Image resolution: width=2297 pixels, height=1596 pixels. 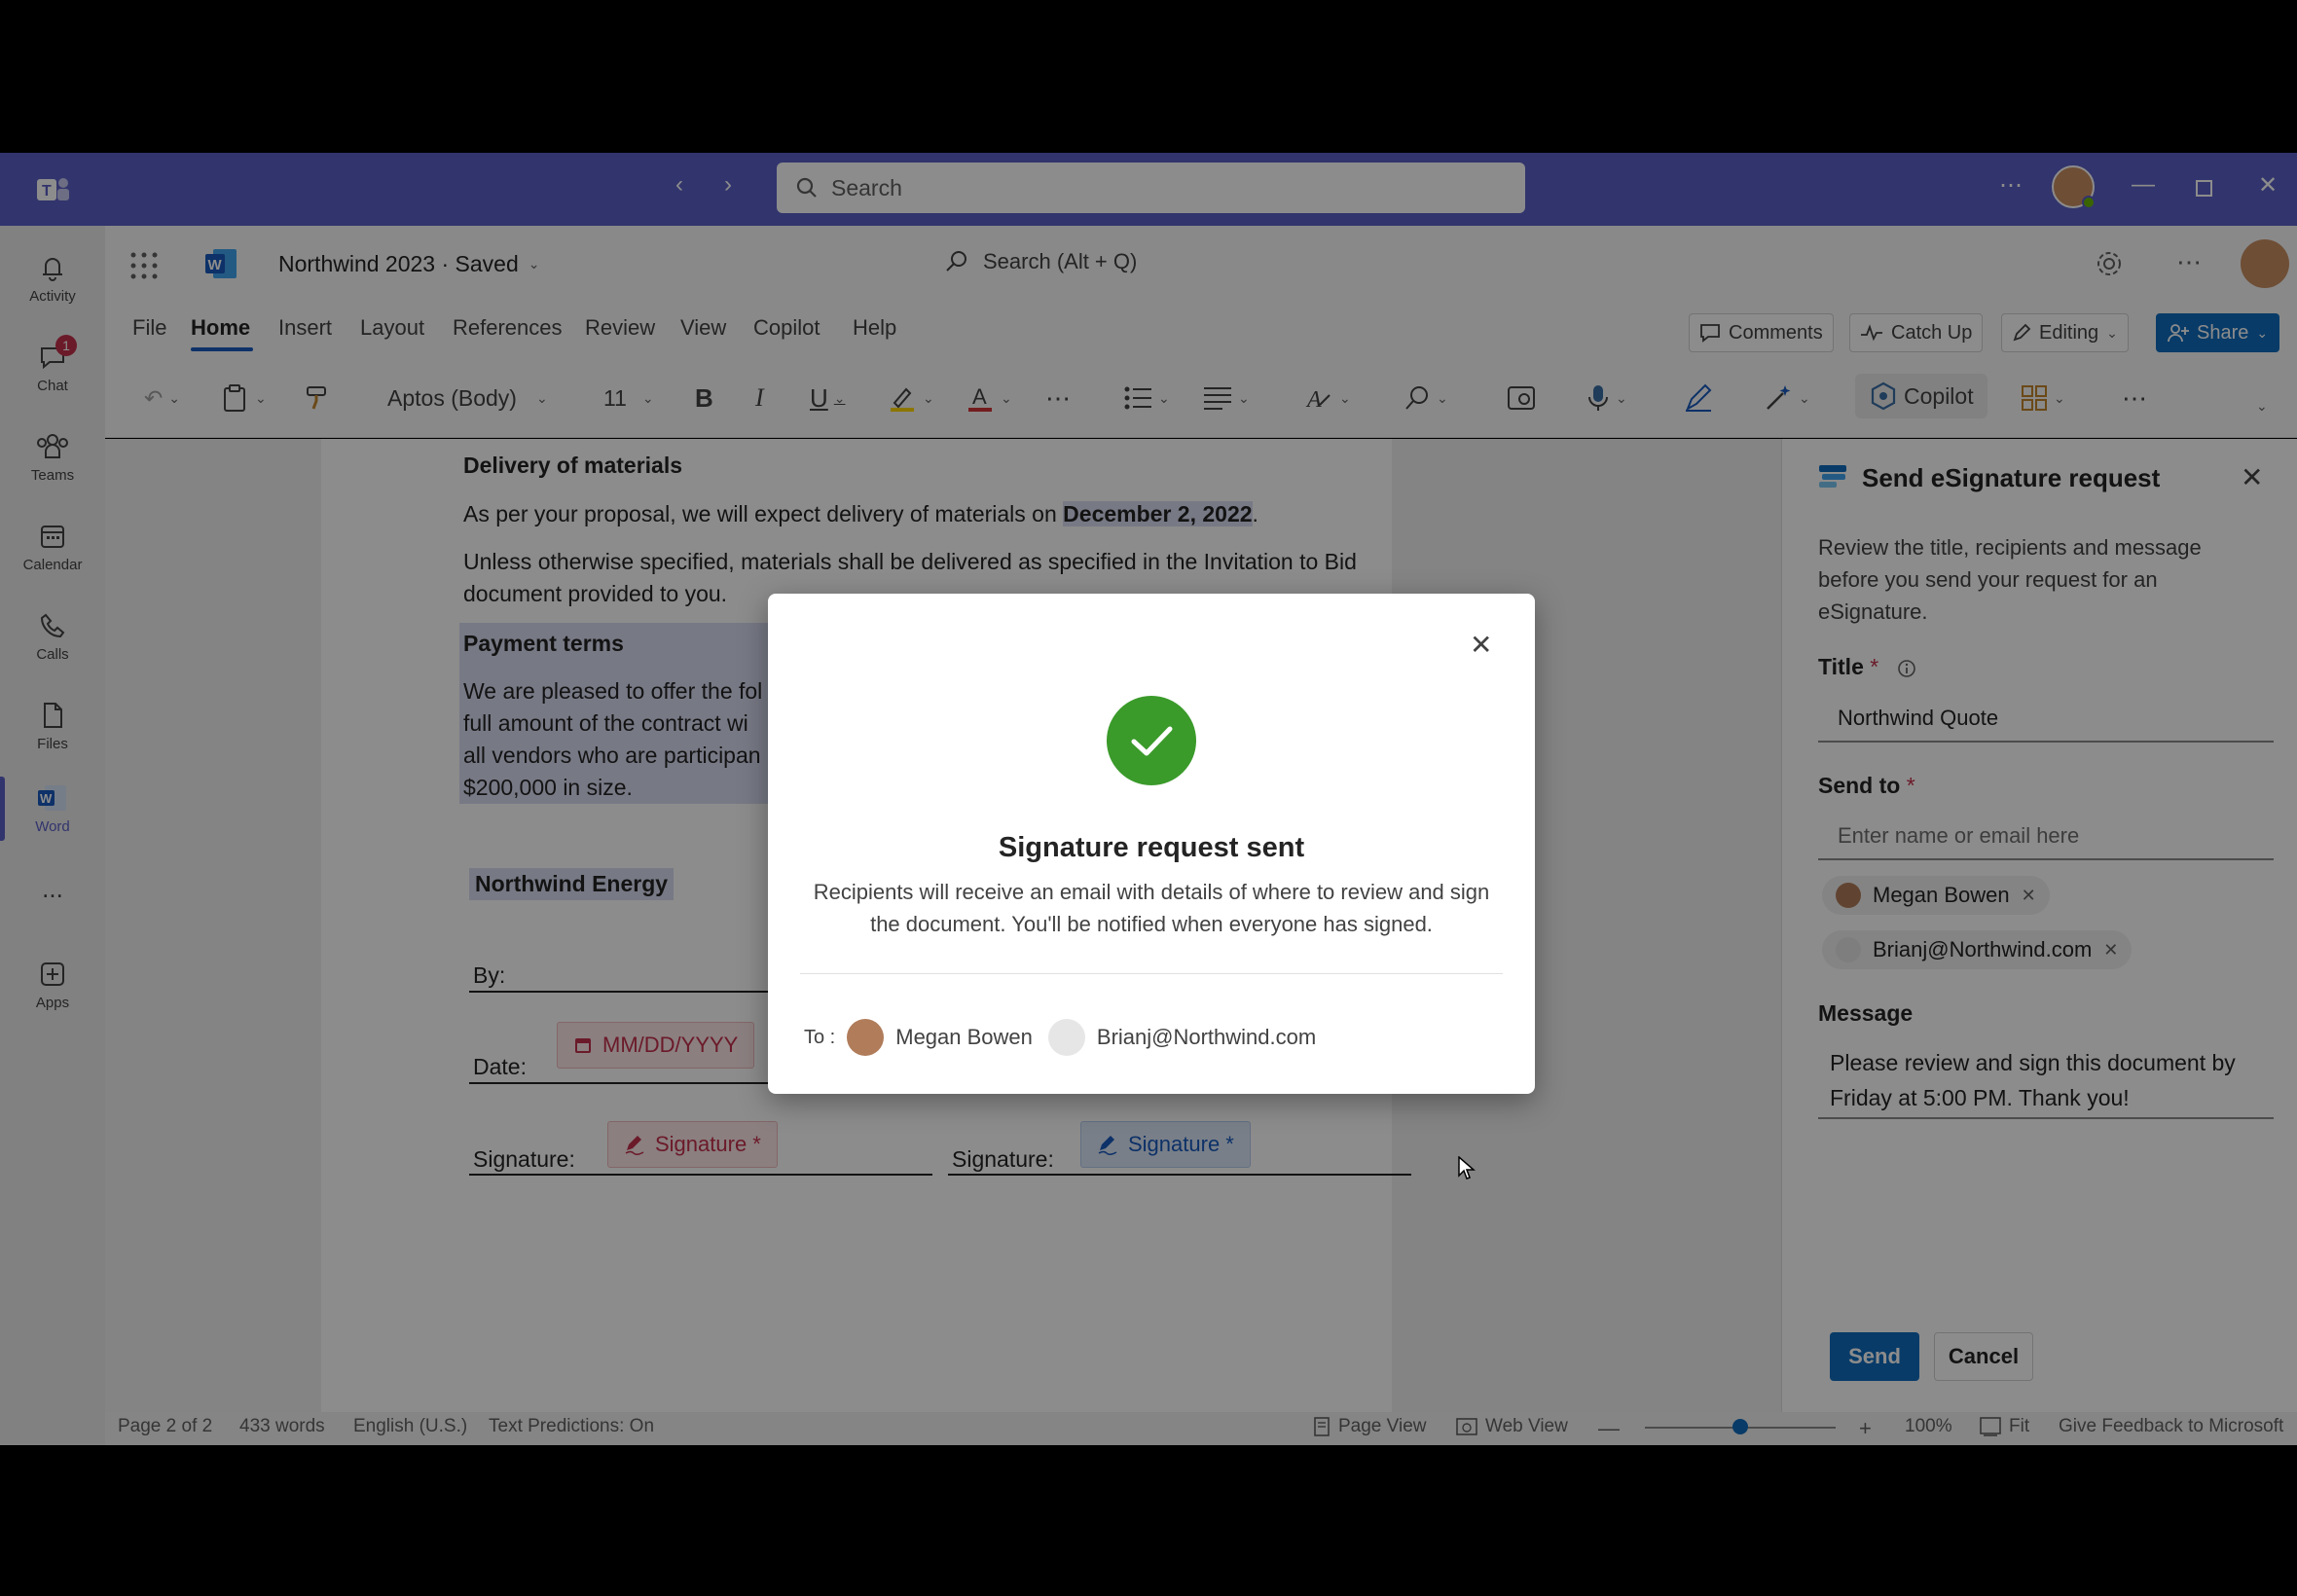 I want to click on dialog-recipients: To : Megan Bowen Brianj@Northwind.com, so click(x=1060, y=1037).